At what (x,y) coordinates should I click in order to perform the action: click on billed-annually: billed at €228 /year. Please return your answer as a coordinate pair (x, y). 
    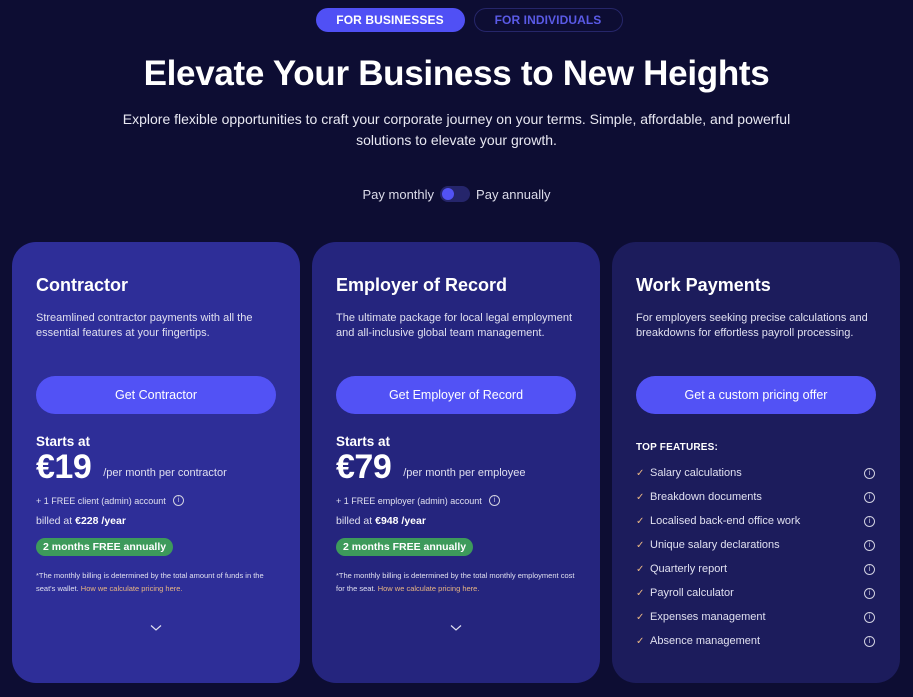
    Looking at the image, I should click on (158, 521).